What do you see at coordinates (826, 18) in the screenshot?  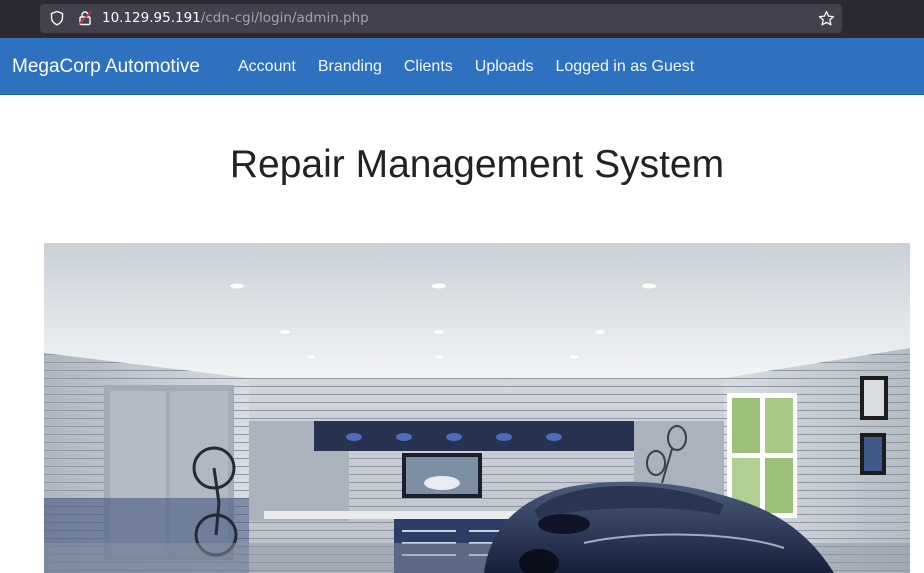 I see `star-icon` at bounding box center [826, 18].